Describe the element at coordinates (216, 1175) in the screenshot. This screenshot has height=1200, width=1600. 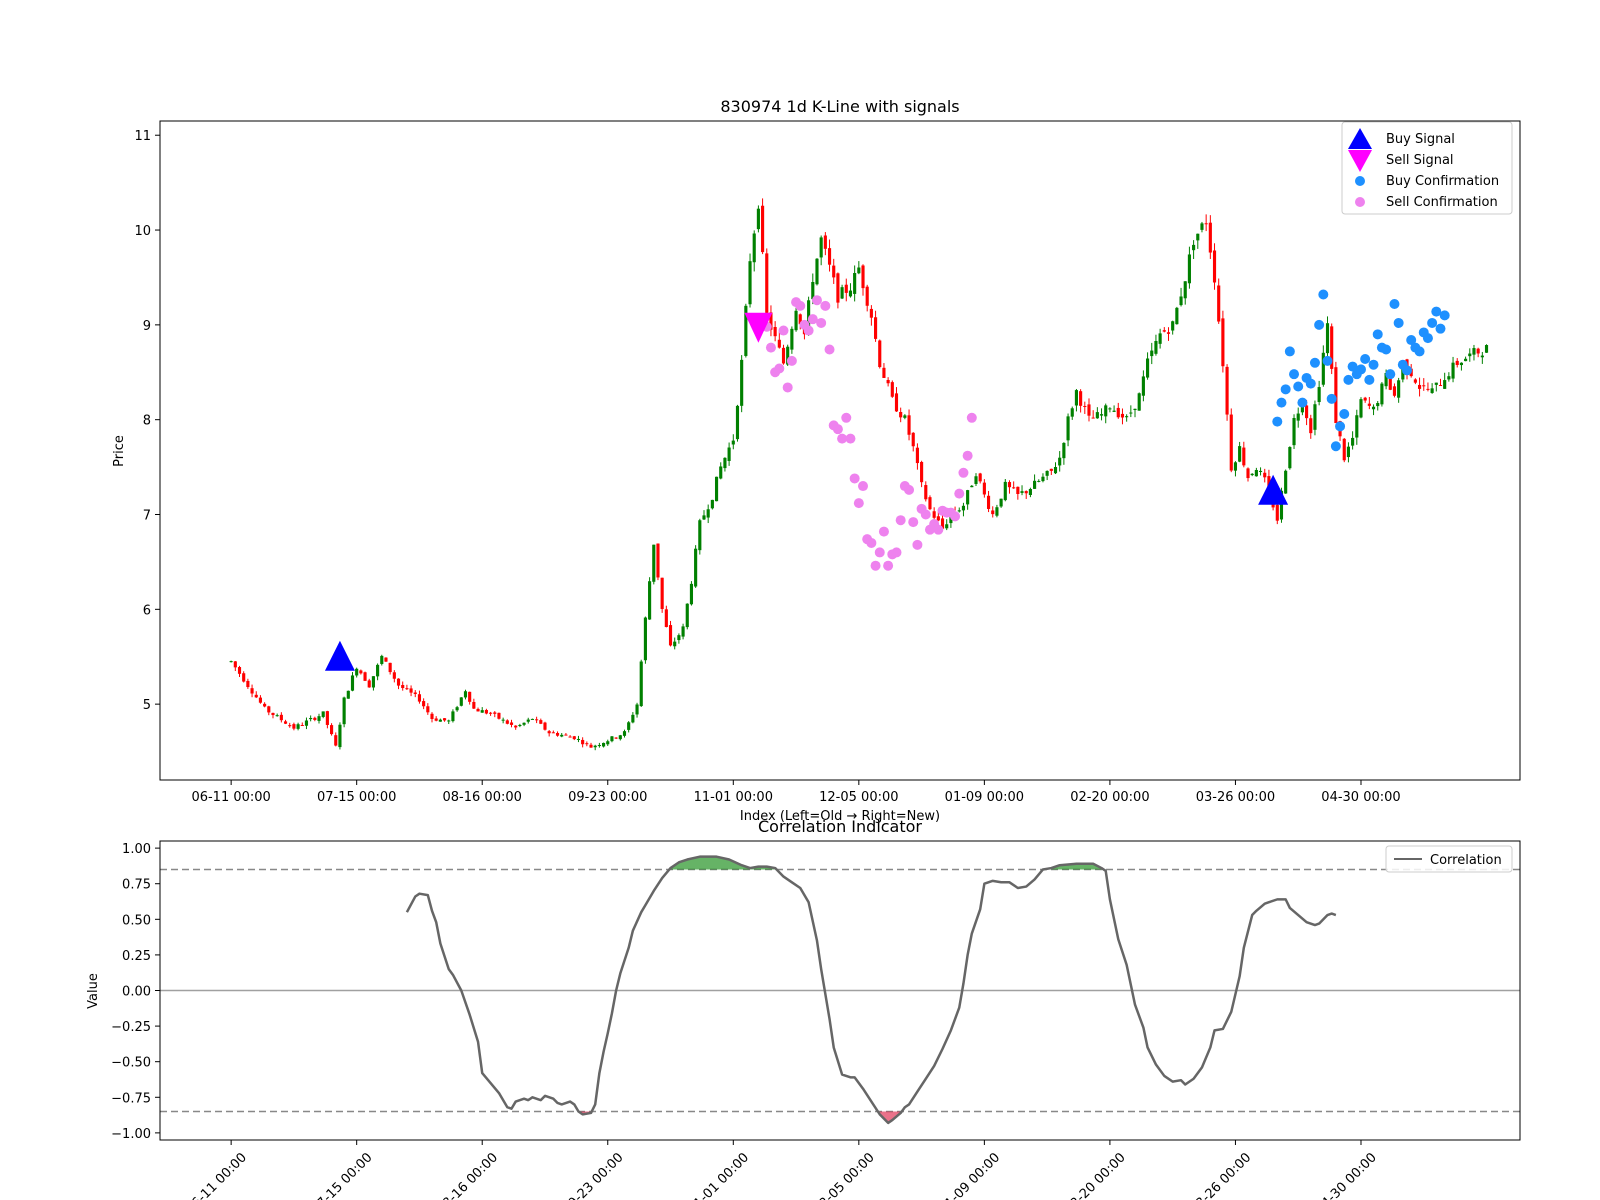
I see `correlation-x-tick-label: 06-11 00:00` at that location.